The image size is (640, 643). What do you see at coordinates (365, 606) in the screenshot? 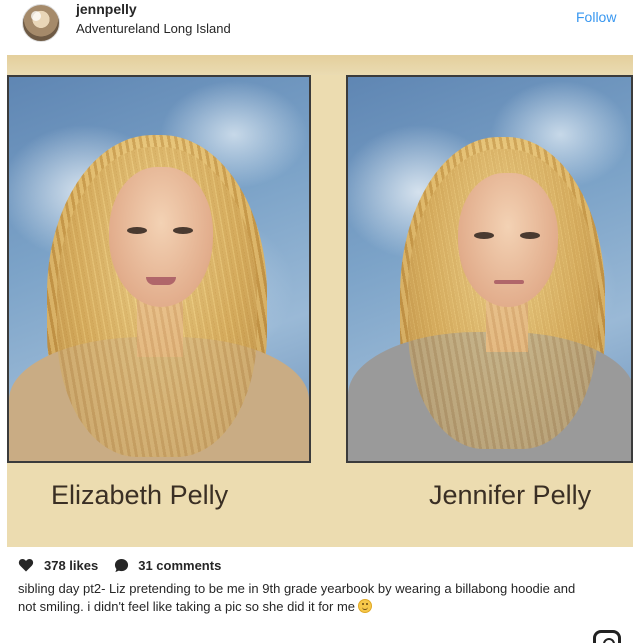
I see `upside-down-face-emoji-icon` at bounding box center [365, 606].